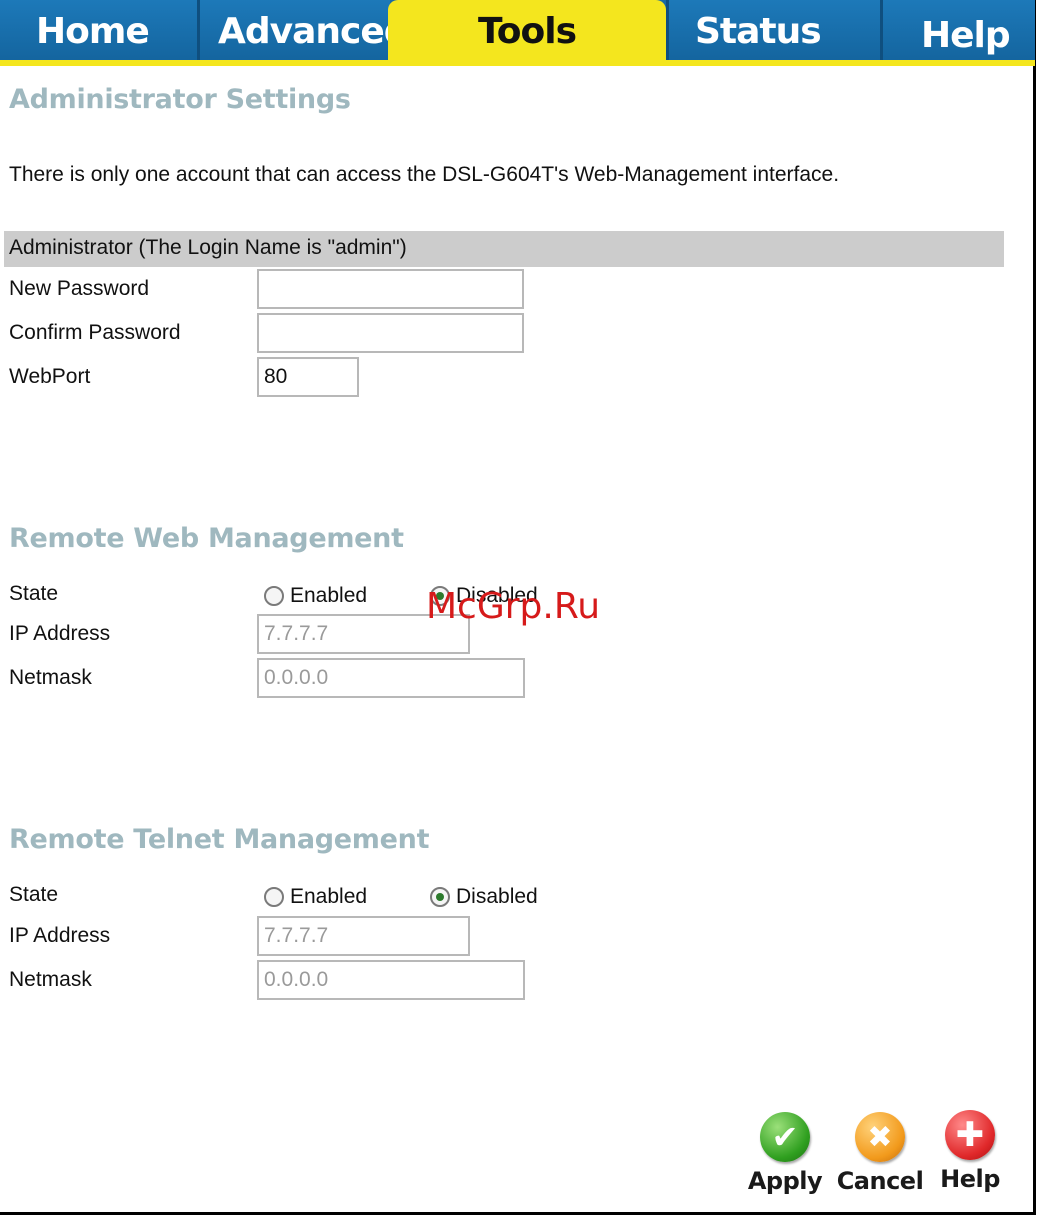 This screenshot has height=1217, width=1038. Describe the element at coordinates (50, 677) in the screenshot. I see `remote-web-netmask-label: Netmask` at that location.